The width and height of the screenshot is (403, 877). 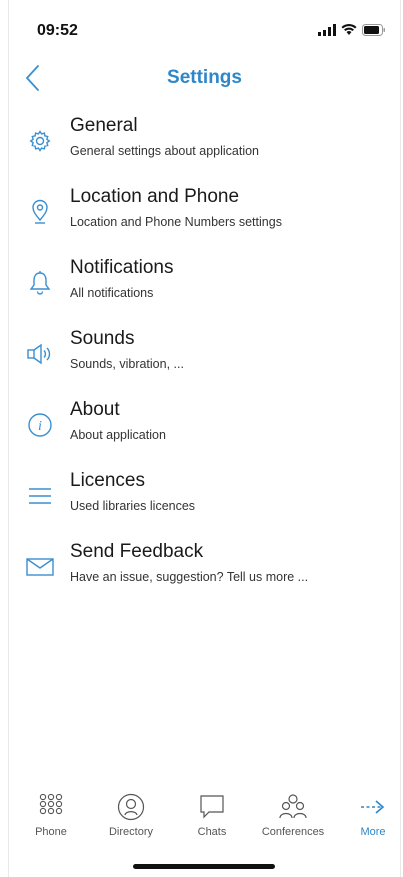 What do you see at coordinates (130, 832) in the screenshot?
I see `tab-label: Directory` at bounding box center [130, 832].